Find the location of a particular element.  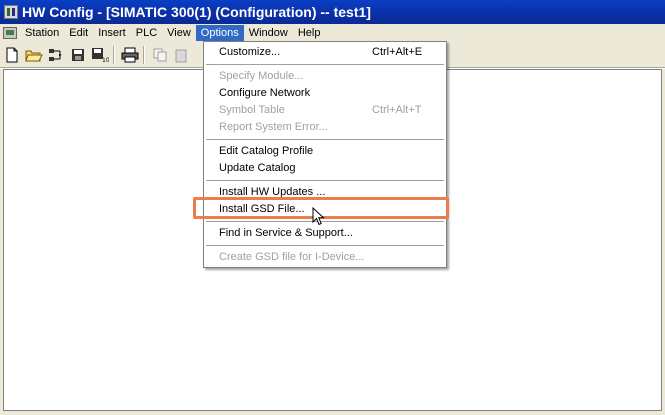

menu-item-edit-catalog-profile: Edit Catalog Profile is located at coordinates (325, 151).